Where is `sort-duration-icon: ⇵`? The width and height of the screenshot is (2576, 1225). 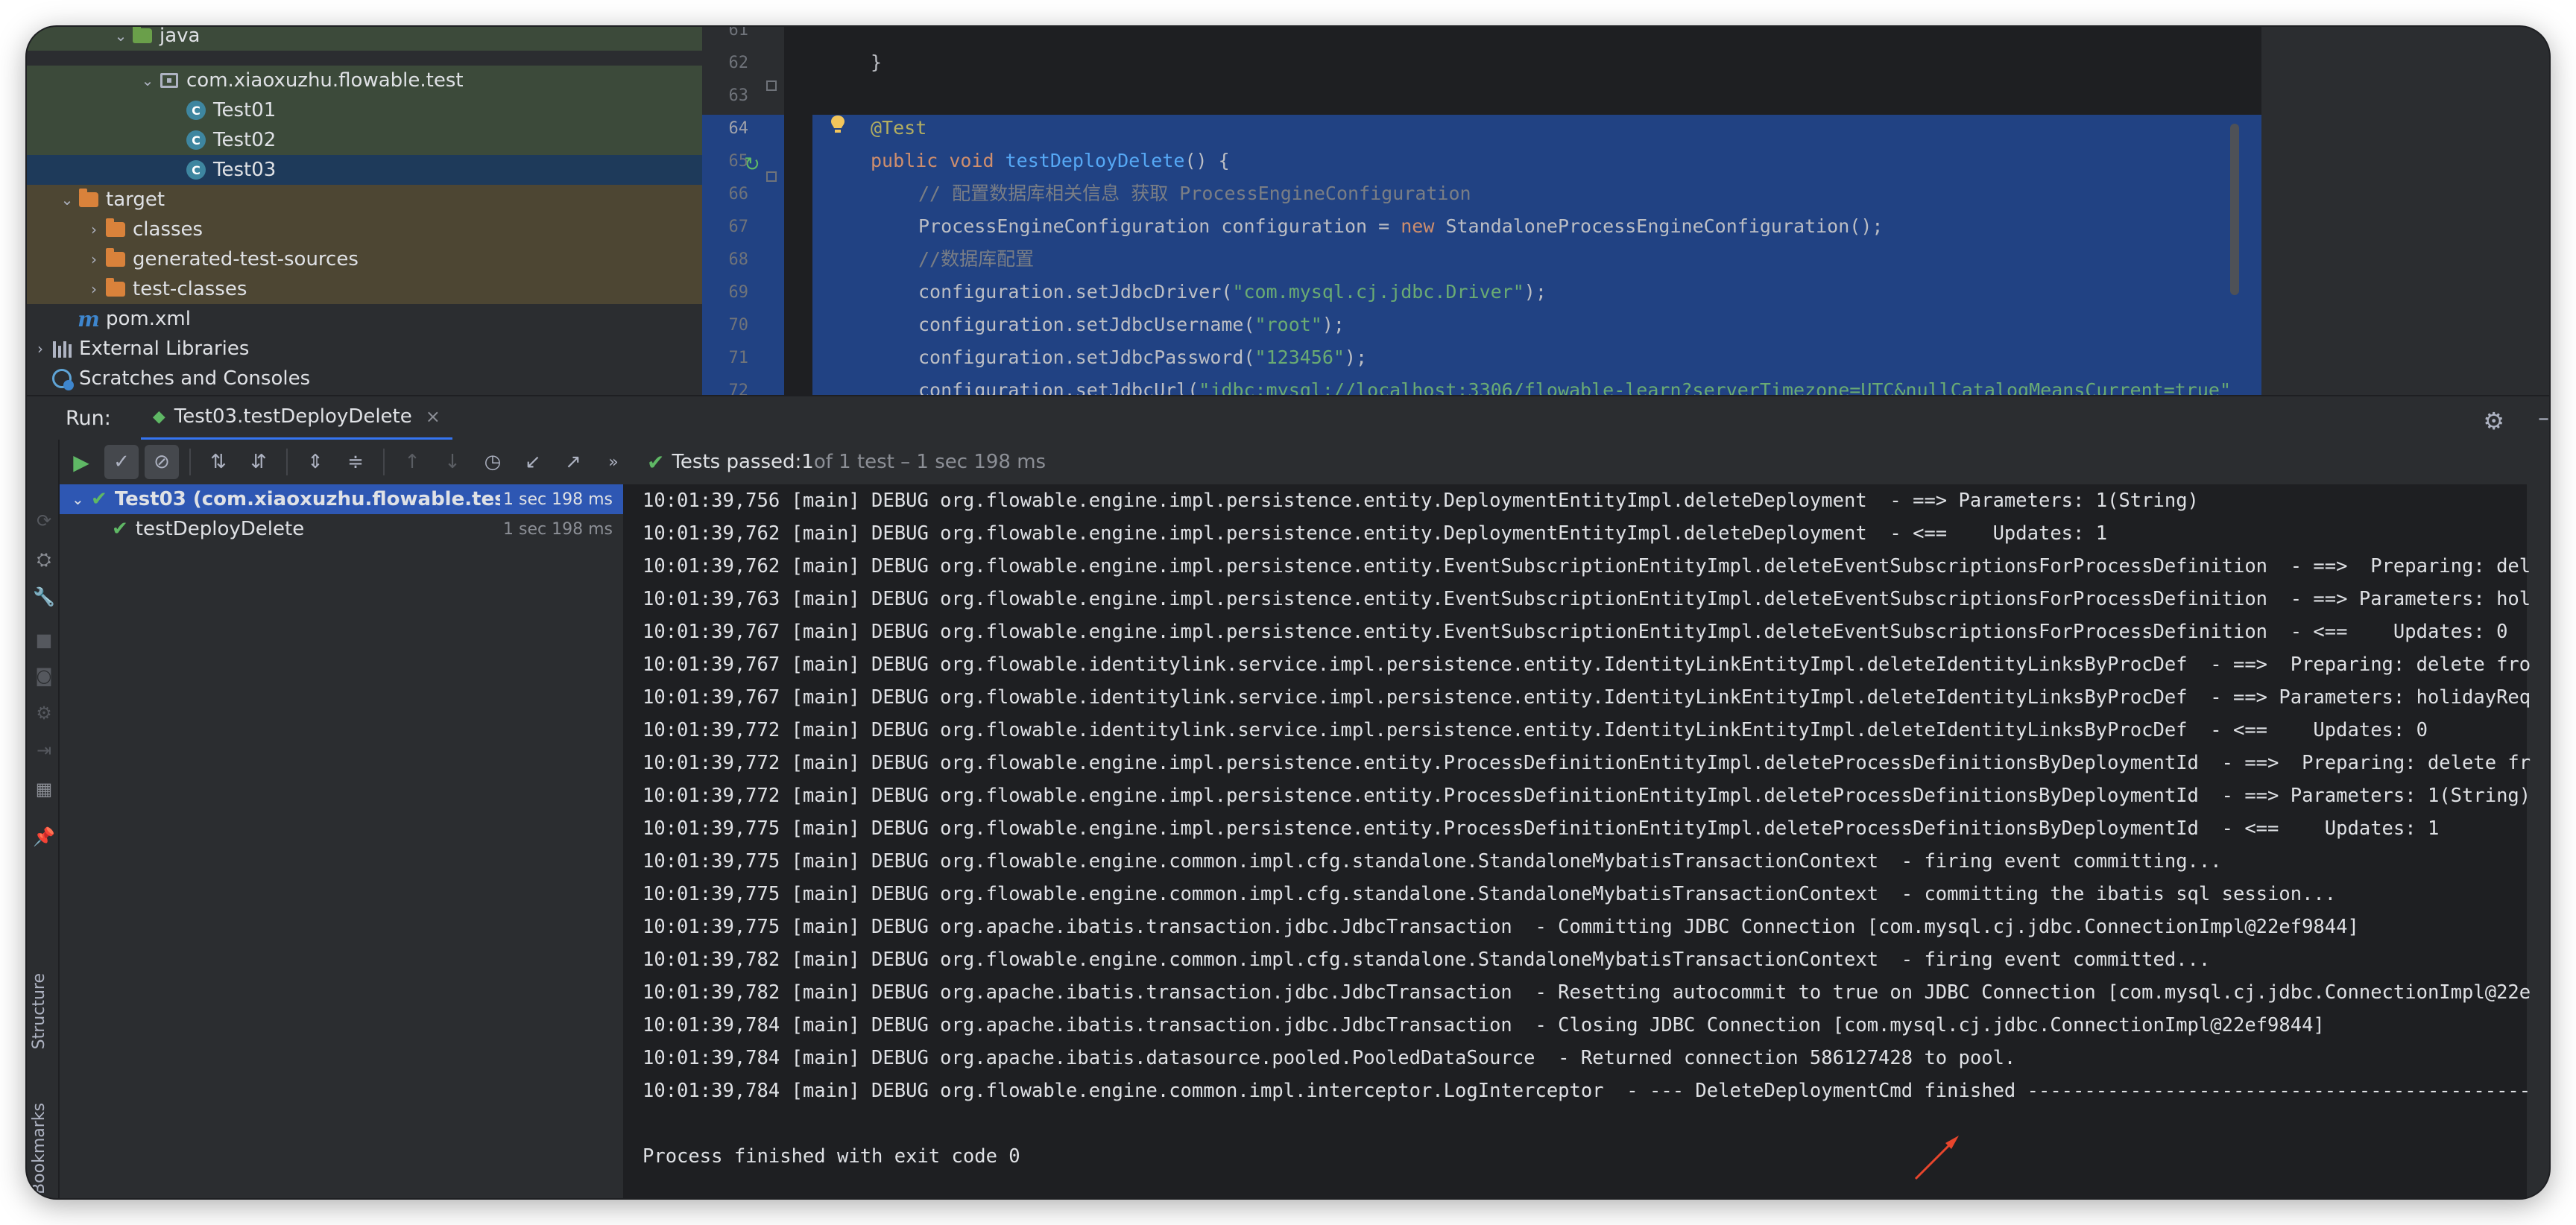 sort-duration-icon: ⇵ is located at coordinates (259, 462).